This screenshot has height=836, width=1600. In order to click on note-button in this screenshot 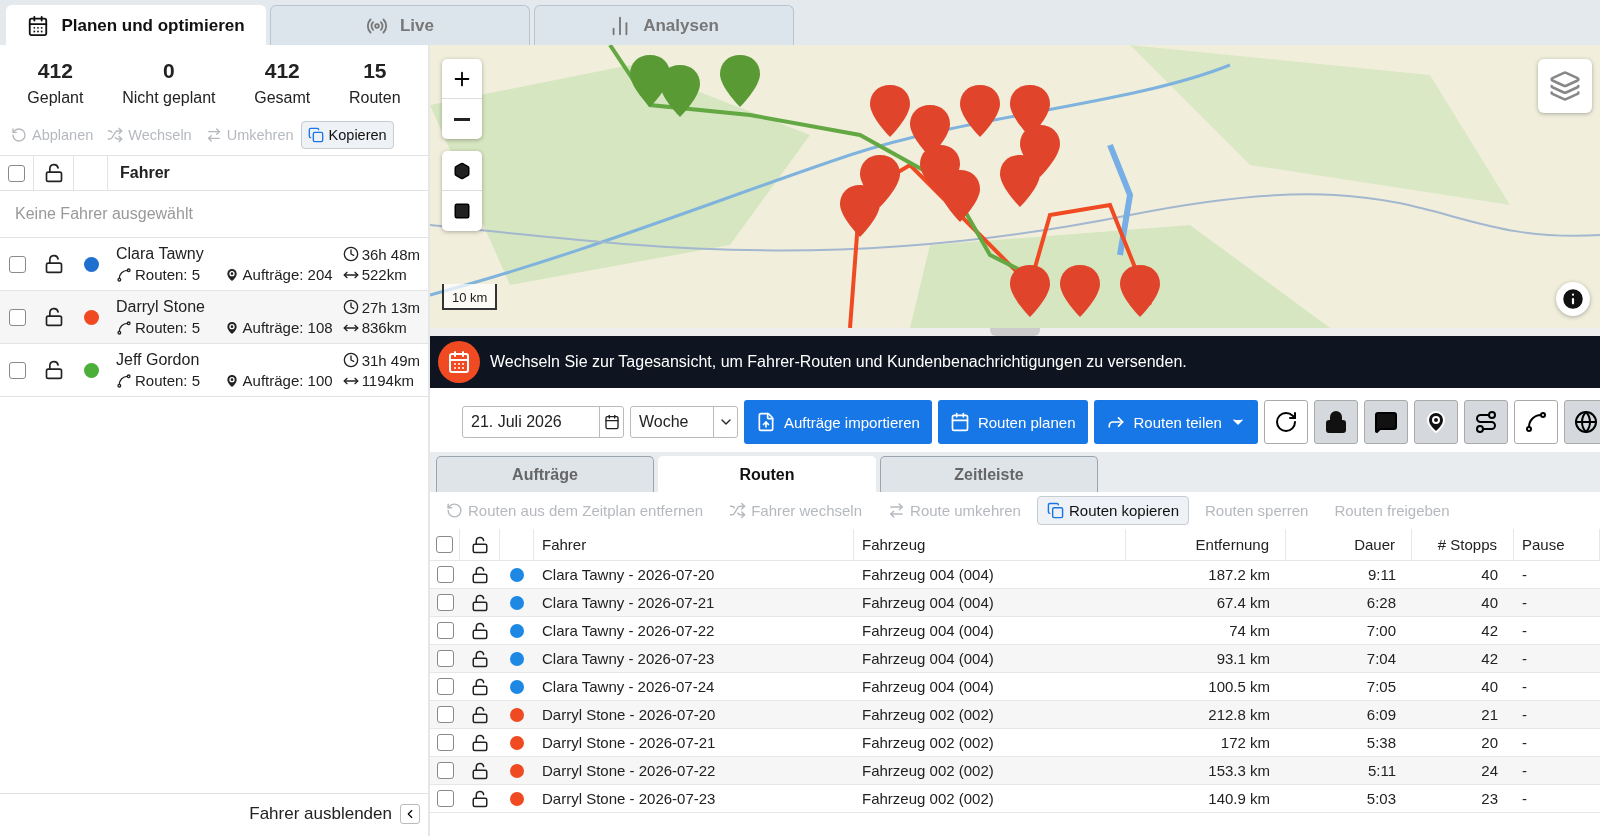, I will do `click(1385, 422)`.